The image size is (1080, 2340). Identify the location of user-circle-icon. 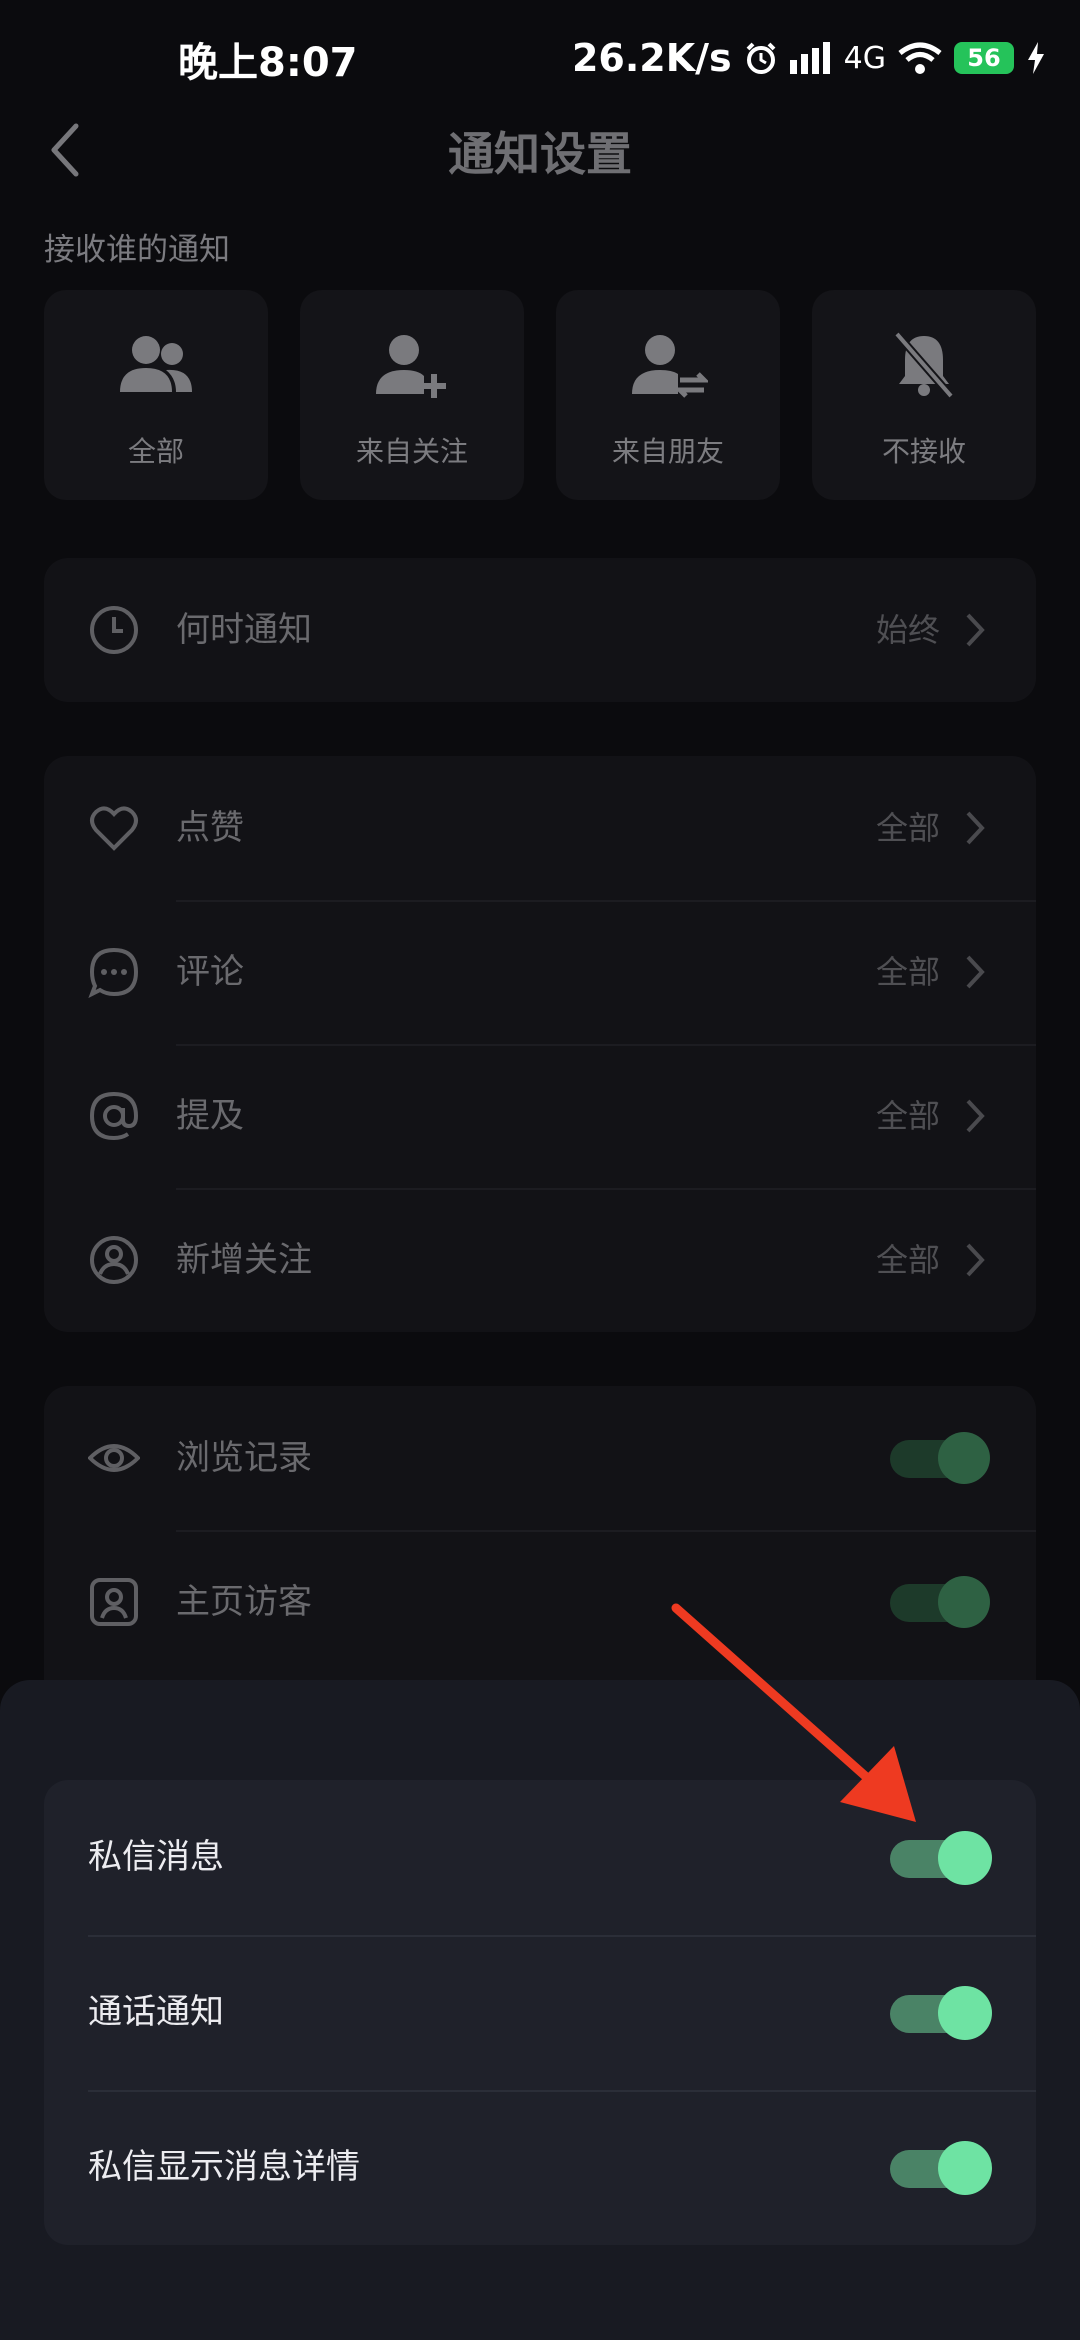
(114, 1260).